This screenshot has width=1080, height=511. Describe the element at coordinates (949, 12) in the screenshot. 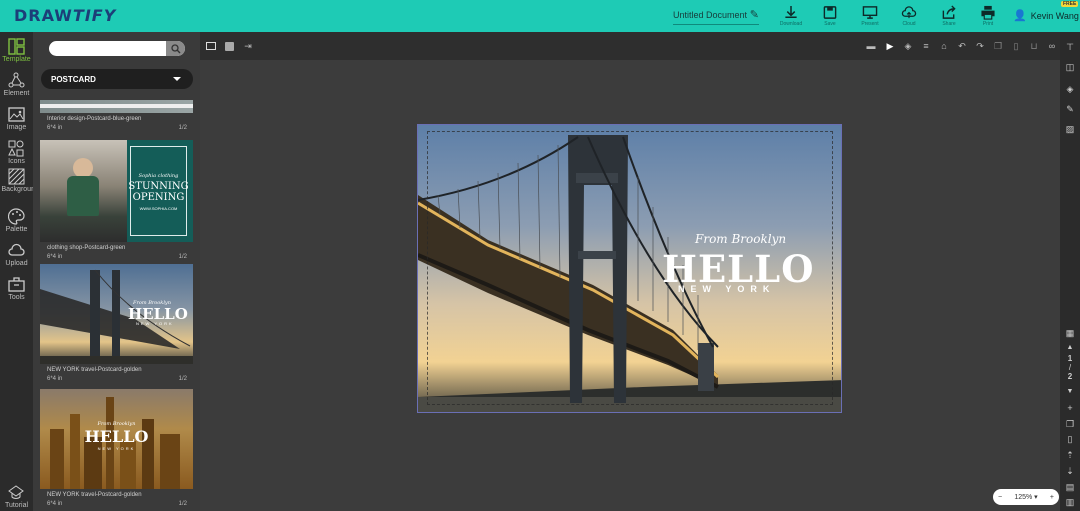

I see `share-icon` at that location.